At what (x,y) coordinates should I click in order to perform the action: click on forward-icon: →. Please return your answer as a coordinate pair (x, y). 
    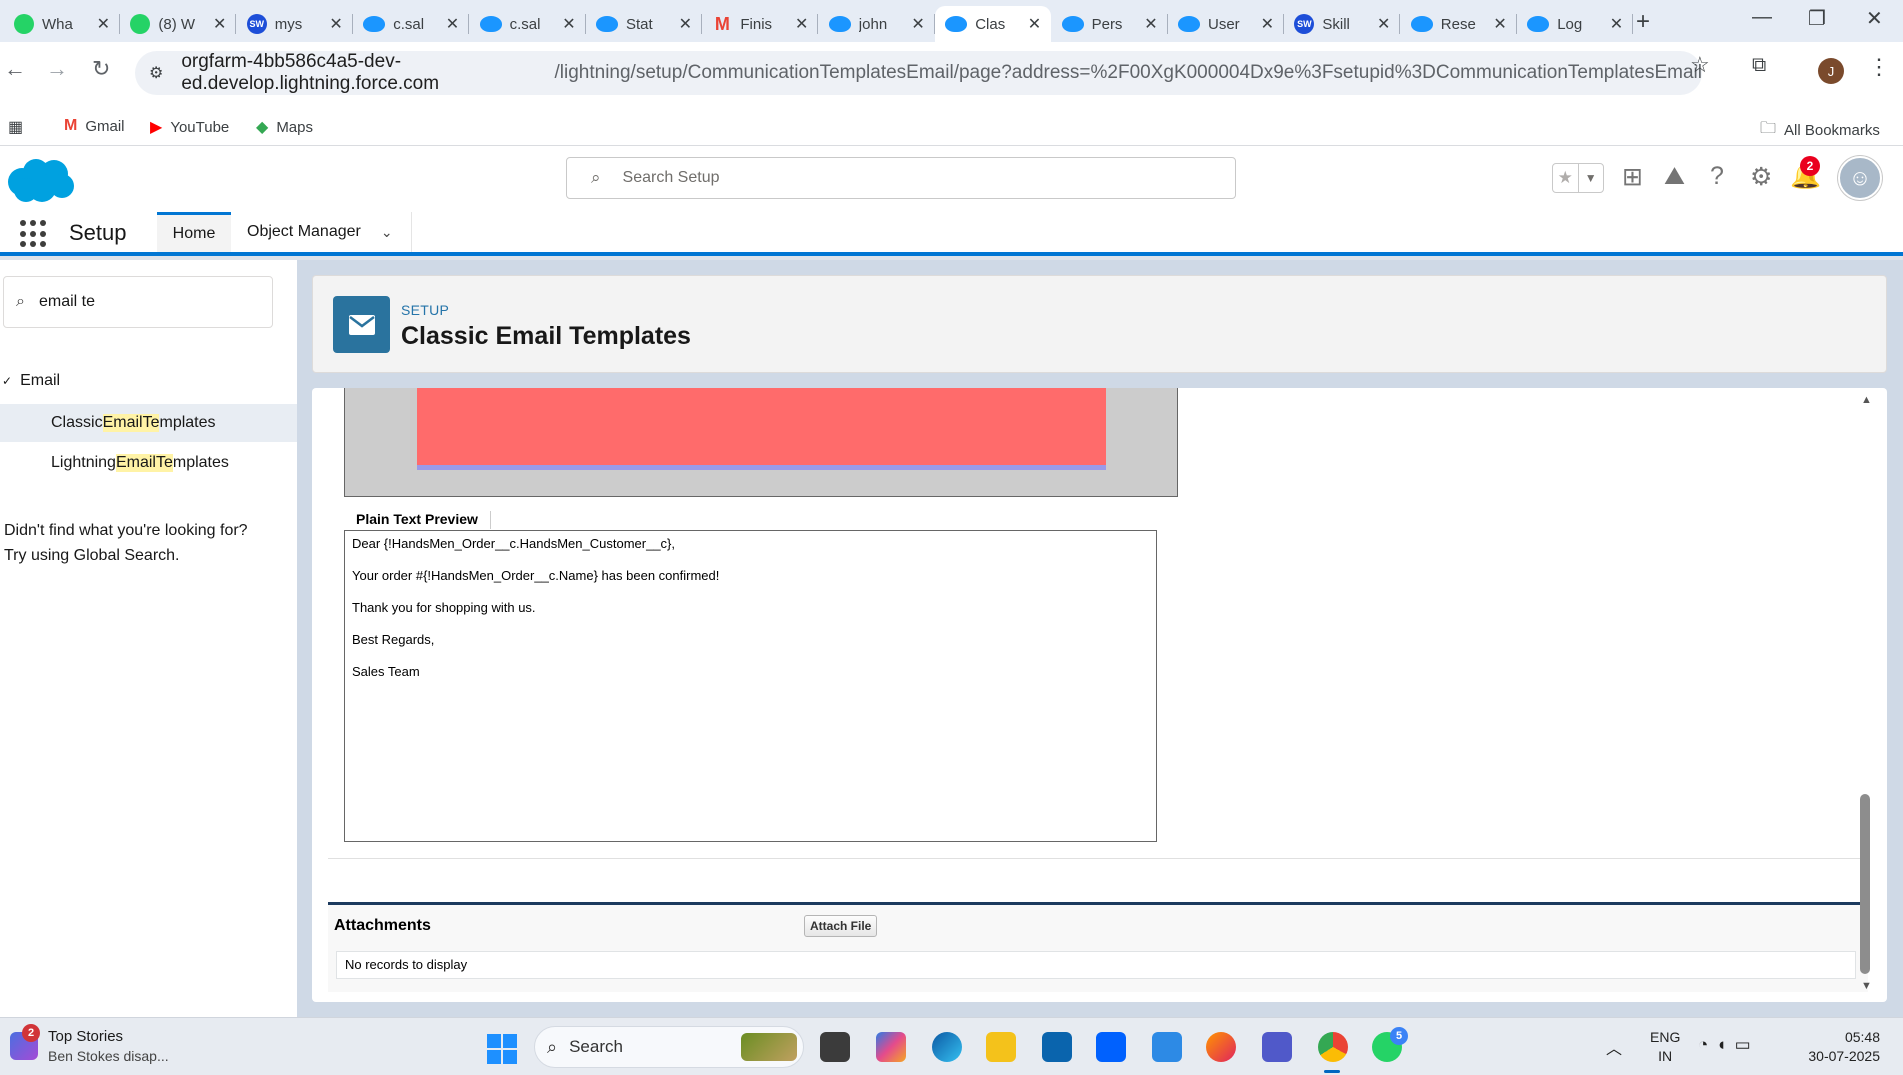
    Looking at the image, I should click on (57, 69).